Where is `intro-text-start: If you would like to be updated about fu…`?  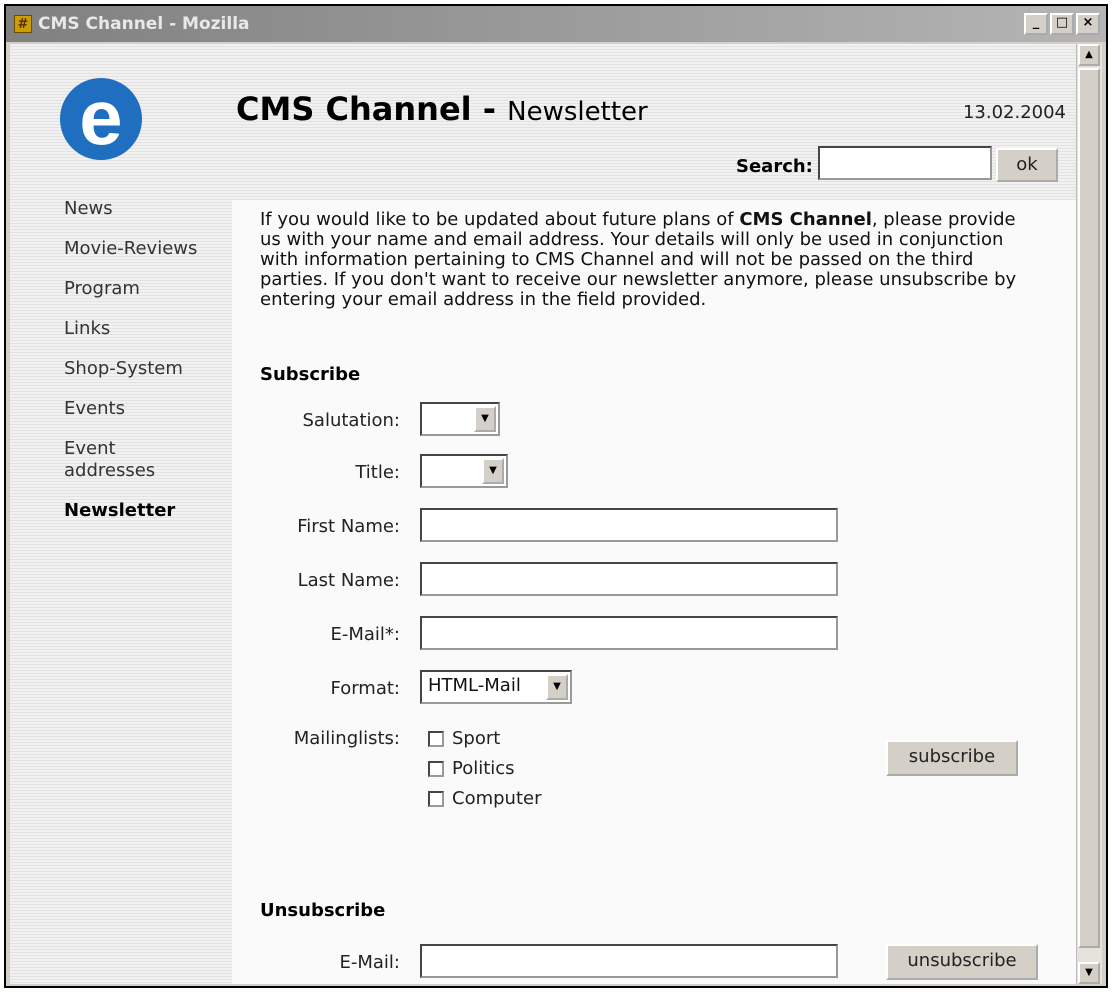 intro-text-start: If you would like to be updated about fu… is located at coordinates (500, 219).